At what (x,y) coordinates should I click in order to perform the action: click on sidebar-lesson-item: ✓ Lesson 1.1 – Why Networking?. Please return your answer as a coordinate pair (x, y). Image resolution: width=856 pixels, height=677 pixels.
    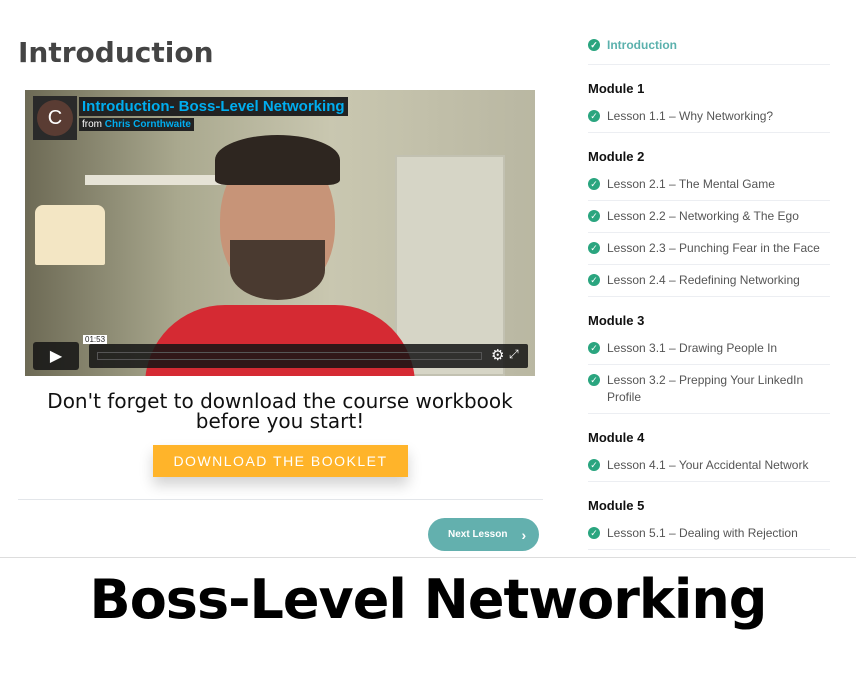
    Looking at the image, I should click on (709, 117).